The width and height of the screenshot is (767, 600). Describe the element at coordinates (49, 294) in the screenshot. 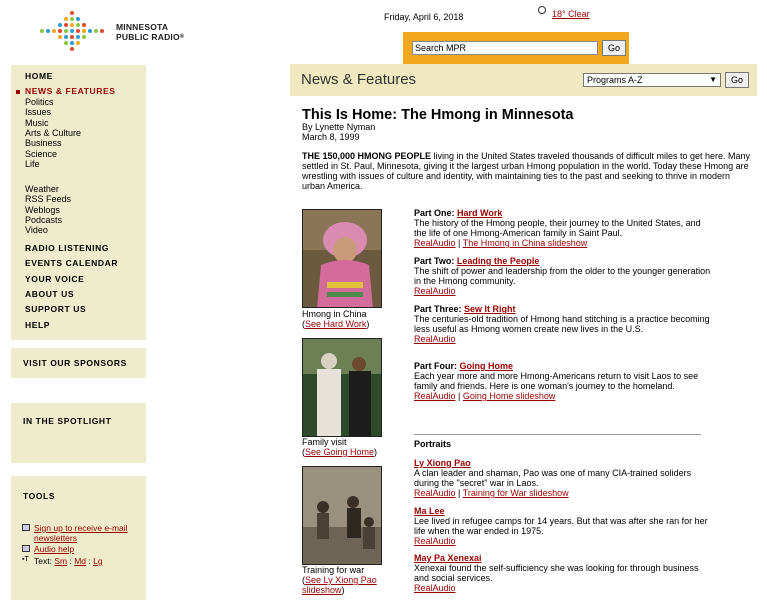

I see `nav-about-us: ABOUT US` at that location.